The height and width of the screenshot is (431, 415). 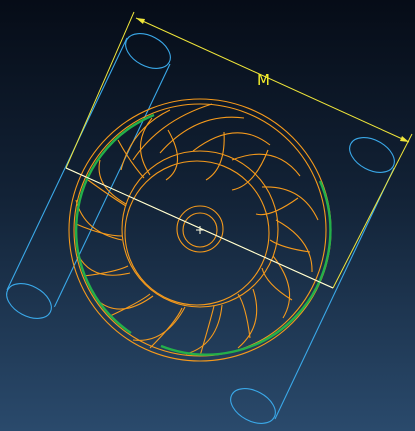 I want to click on right-shaft-bottom-end, so click(x=253, y=405).